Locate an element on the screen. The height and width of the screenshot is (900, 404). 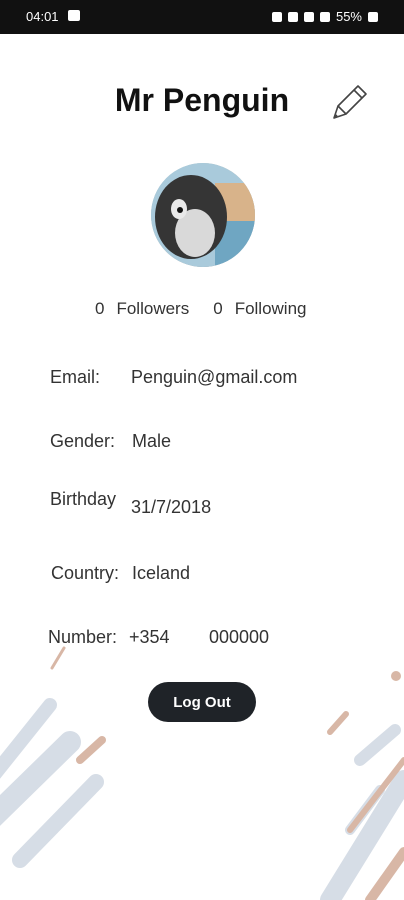
followers-count: 0 is located at coordinates (100, 308).